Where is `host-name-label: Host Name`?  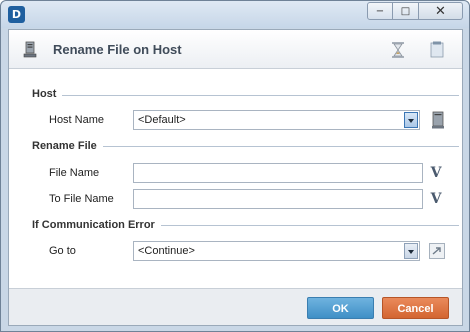 host-name-label: Host Name is located at coordinates (77, 120).